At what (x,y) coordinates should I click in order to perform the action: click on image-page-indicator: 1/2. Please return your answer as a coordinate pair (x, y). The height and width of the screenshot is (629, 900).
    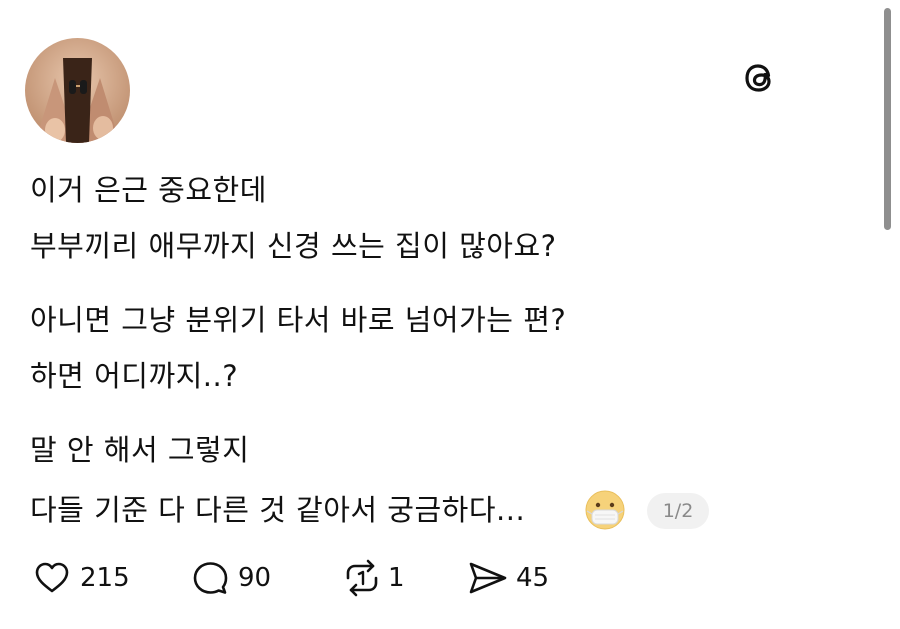
    Looking at the image, I should click on (678, 511).